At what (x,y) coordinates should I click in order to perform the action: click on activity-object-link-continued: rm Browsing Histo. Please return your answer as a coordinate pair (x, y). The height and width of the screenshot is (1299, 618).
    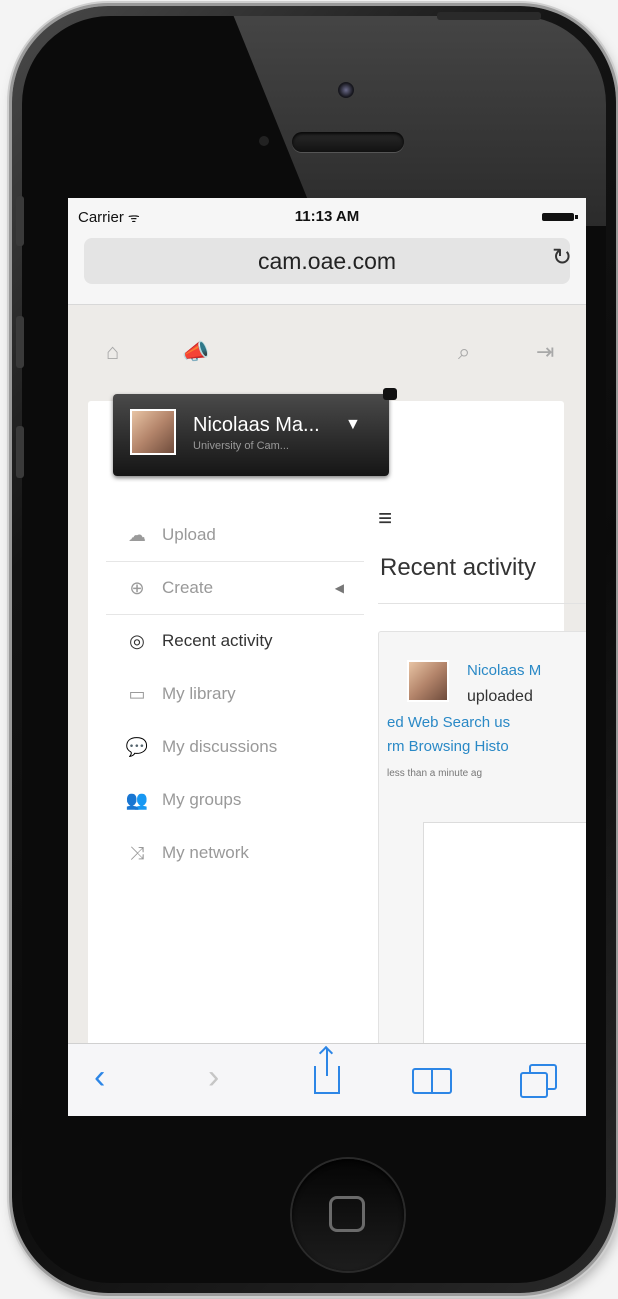
    Looking at the image, I should click on (448, 746).